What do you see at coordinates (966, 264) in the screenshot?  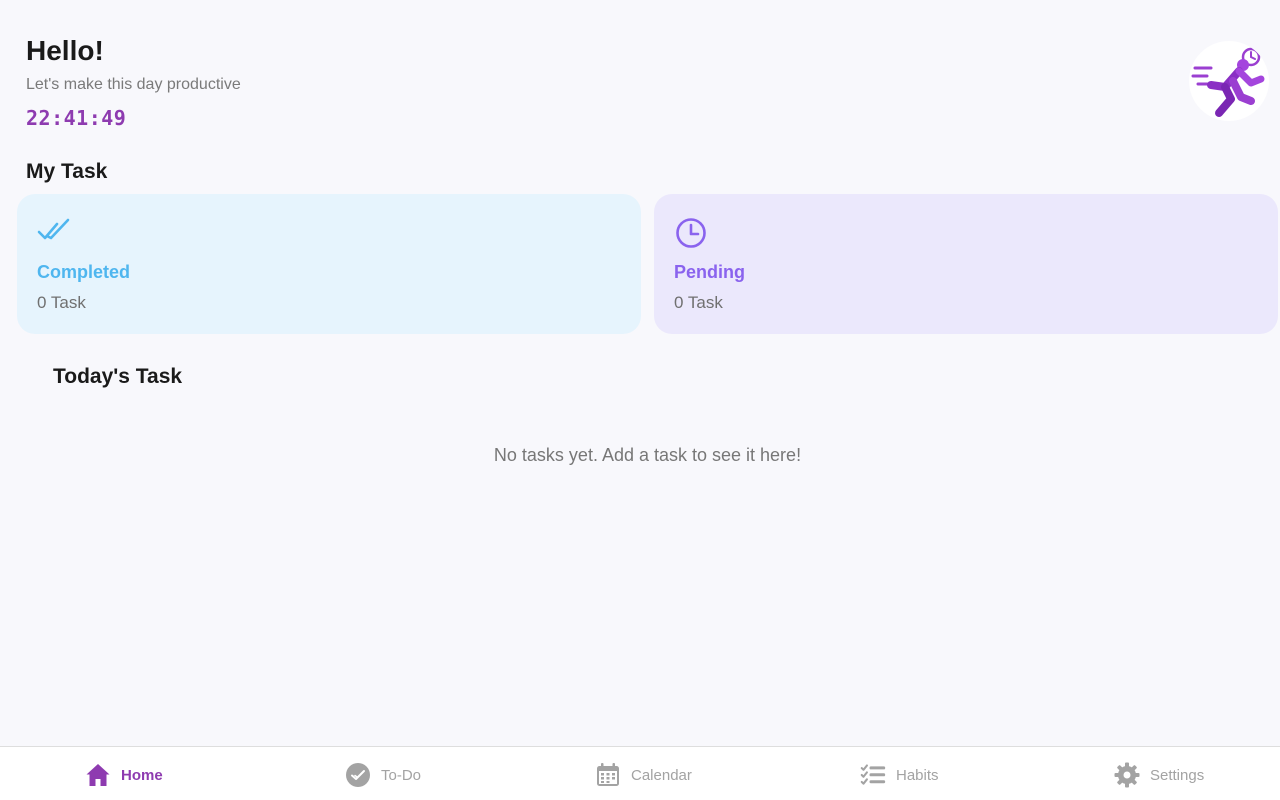 I see `pending-card: Pending 0 Task` at bounding box center [966, 264].